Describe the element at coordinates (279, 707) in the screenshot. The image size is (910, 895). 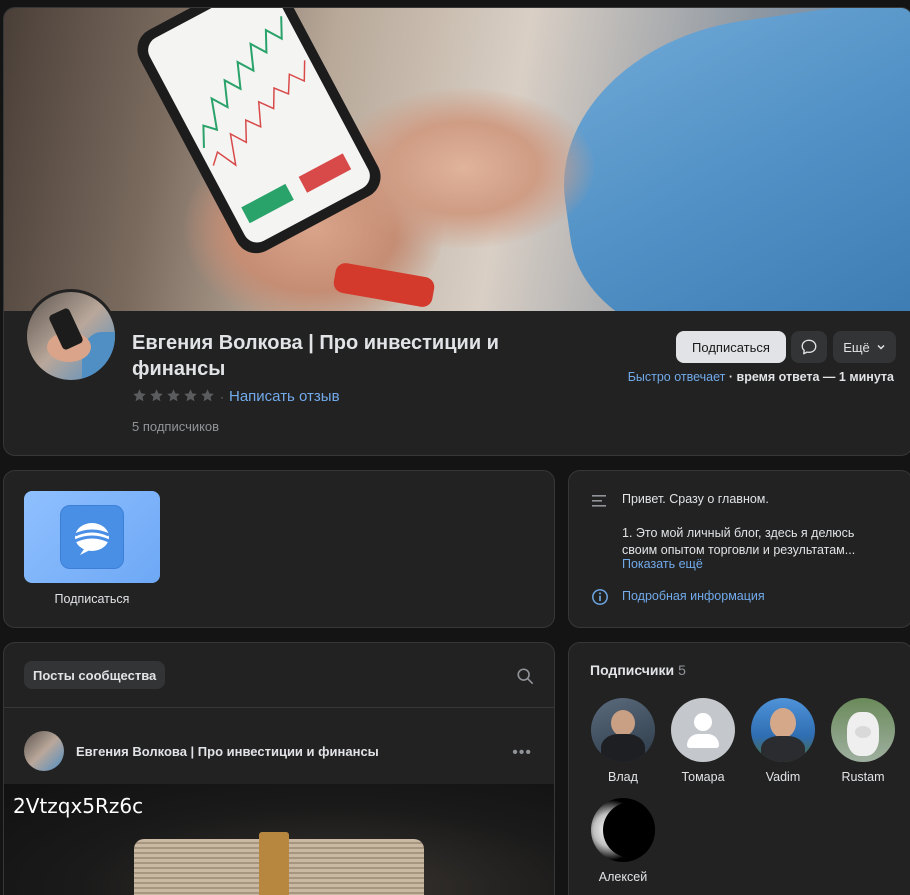
I see `divider` at that location.